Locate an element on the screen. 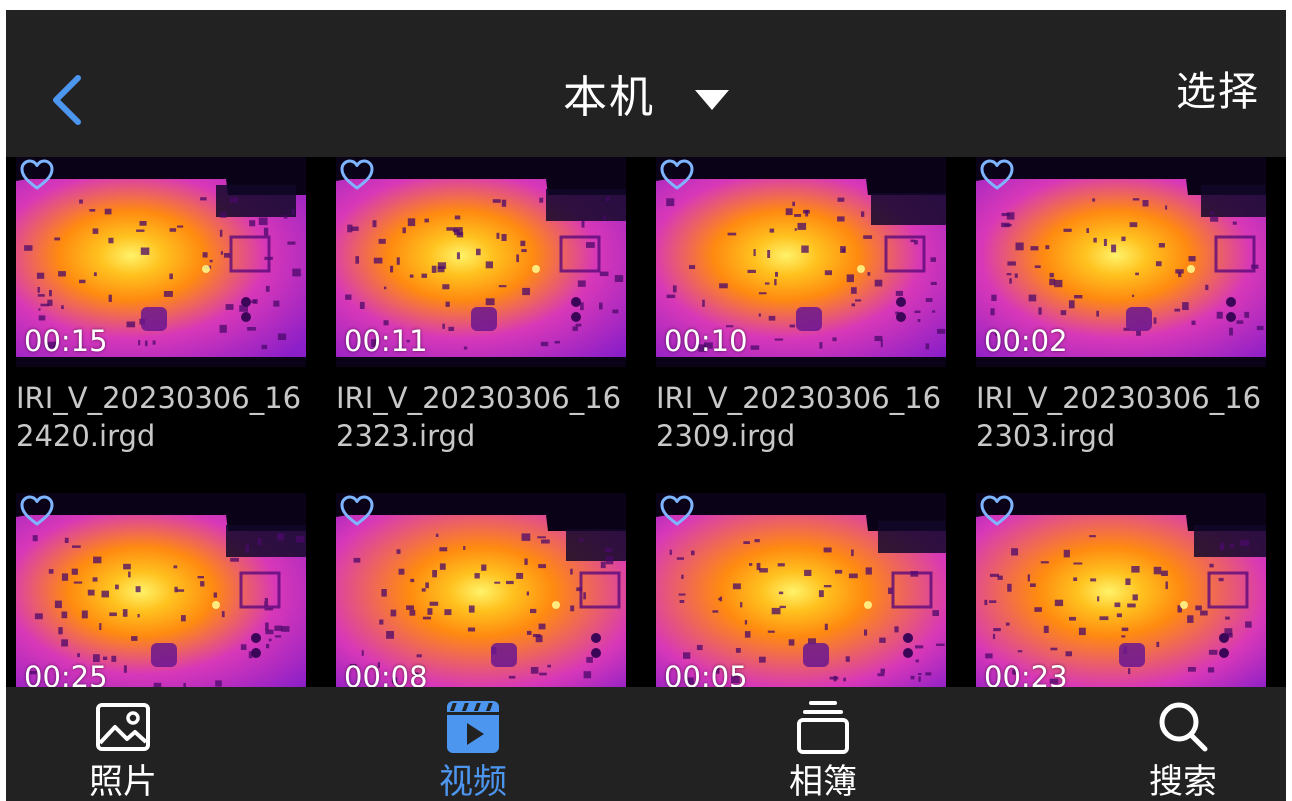 The width and height of the screenshot is (1292, 801). video-item: 00:10 IRI_V_20230306_162309.irgd is located at coordinates (796, 307).